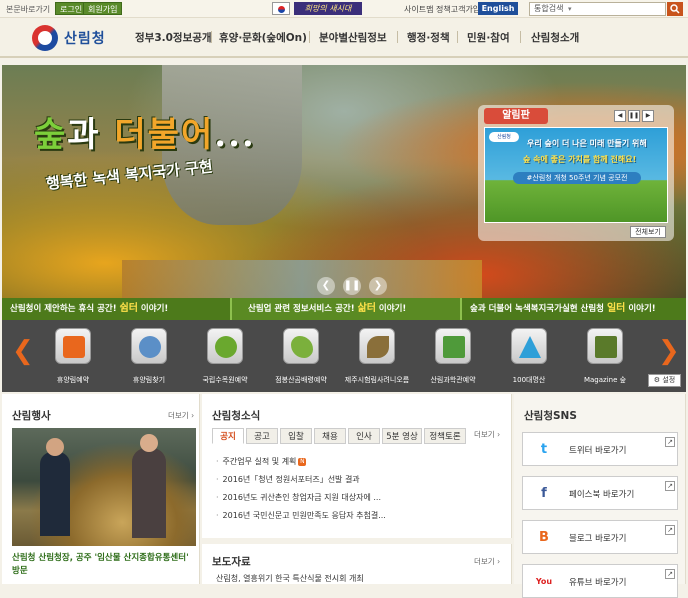 This screenshot has width=688, height=598. I want to click on slide-pause-button: ❚❚, so click(352, 286).